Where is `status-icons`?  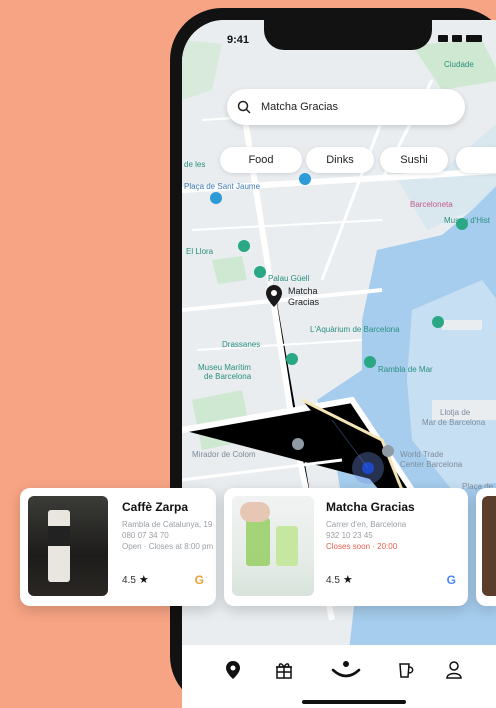
status-icons is located at coordinates (460, 38).